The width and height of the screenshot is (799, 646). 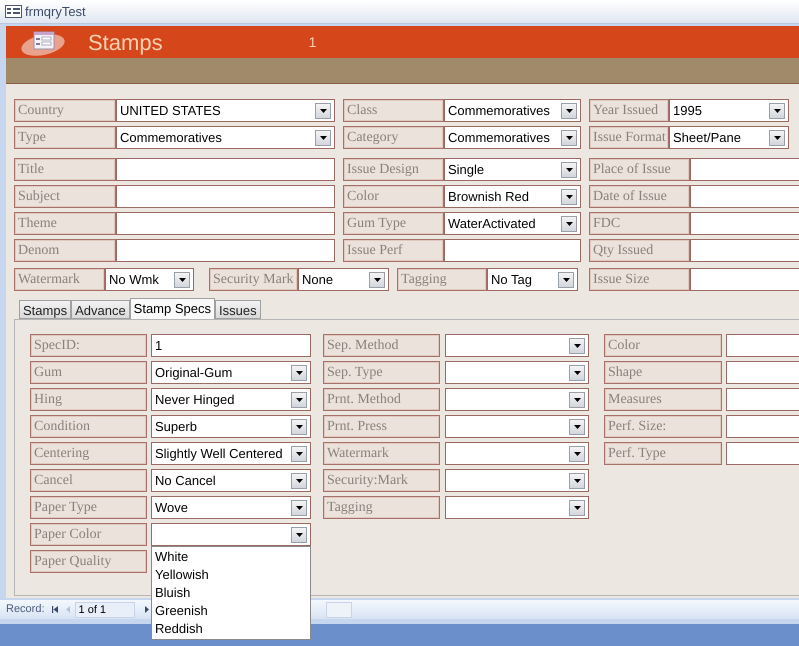 I want to click on combo-box: UNITED STATES, so click(x=225, y=110).